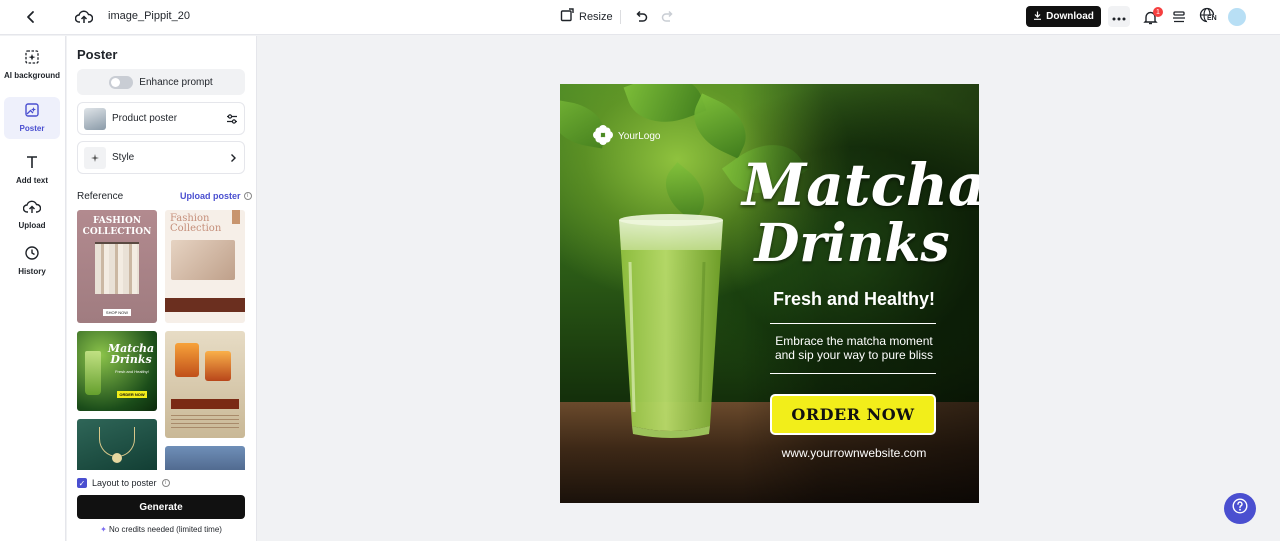 Image resolution: width=1280 pixels, height=541 pixels. I want to click on notification-badge: 1, so click(1158, 12).